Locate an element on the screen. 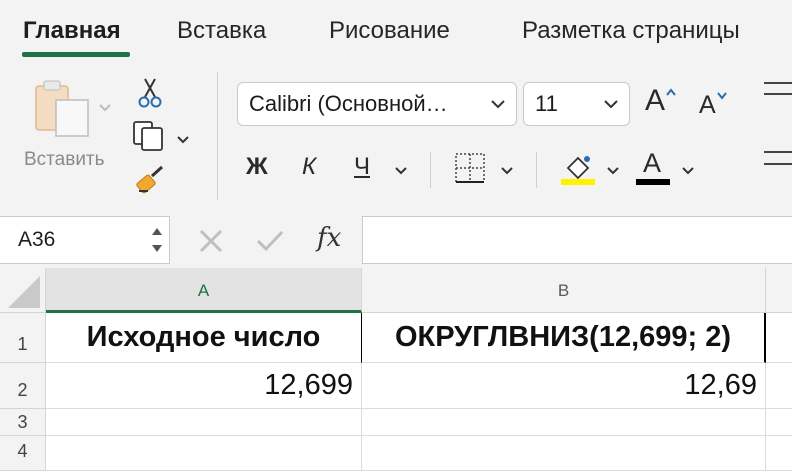  tab-insert: Вставка is located at coordinates (221, 31).